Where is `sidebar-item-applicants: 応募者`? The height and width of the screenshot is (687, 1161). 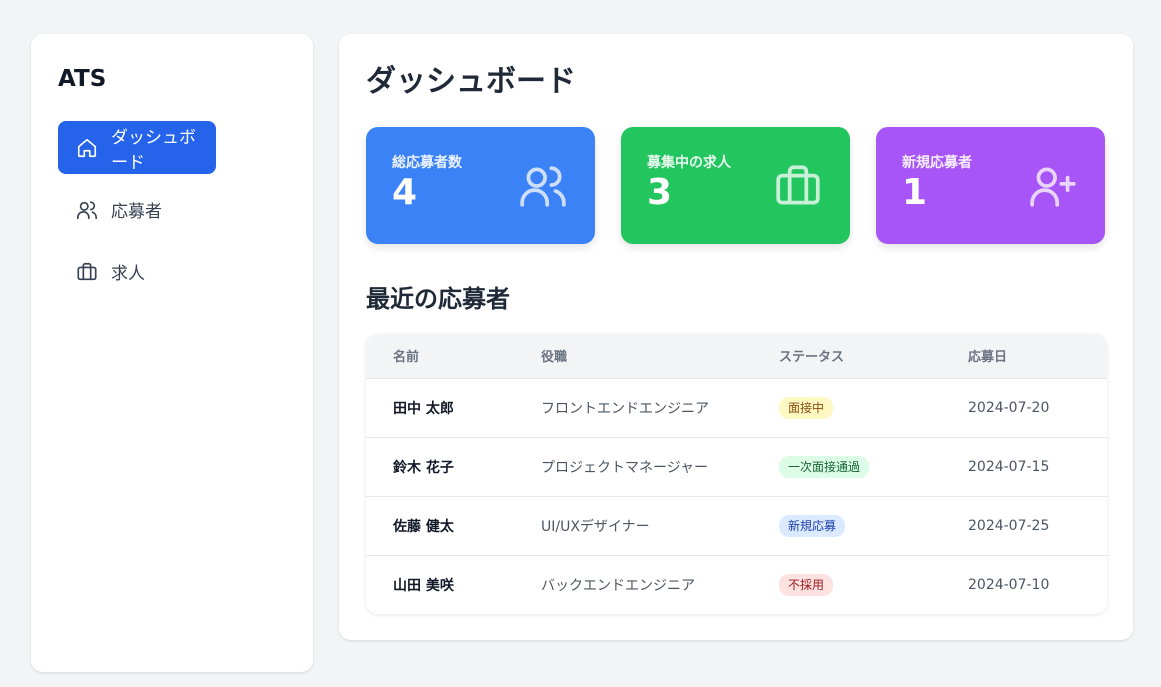
sidebar-item-applicants: 応募者 is located at coordinates (137, 209).